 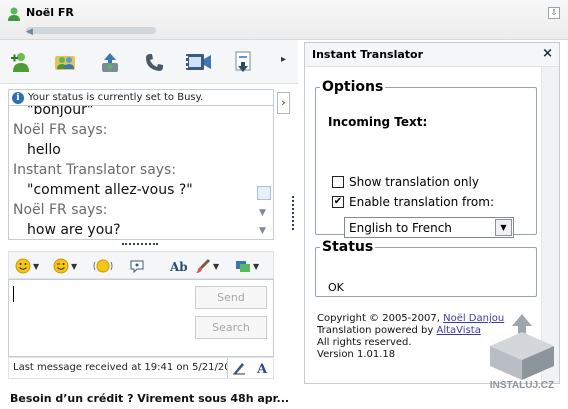 I want to click on svg-text: A, so click(x=262, y=368).